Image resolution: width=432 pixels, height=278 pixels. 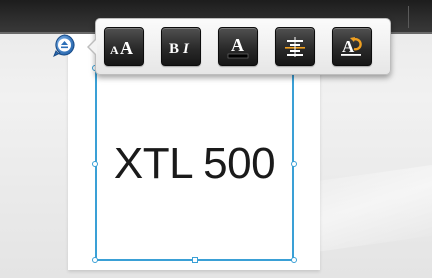 I want to click on resize-handle-bottom-right, so click(x=294, y=260).